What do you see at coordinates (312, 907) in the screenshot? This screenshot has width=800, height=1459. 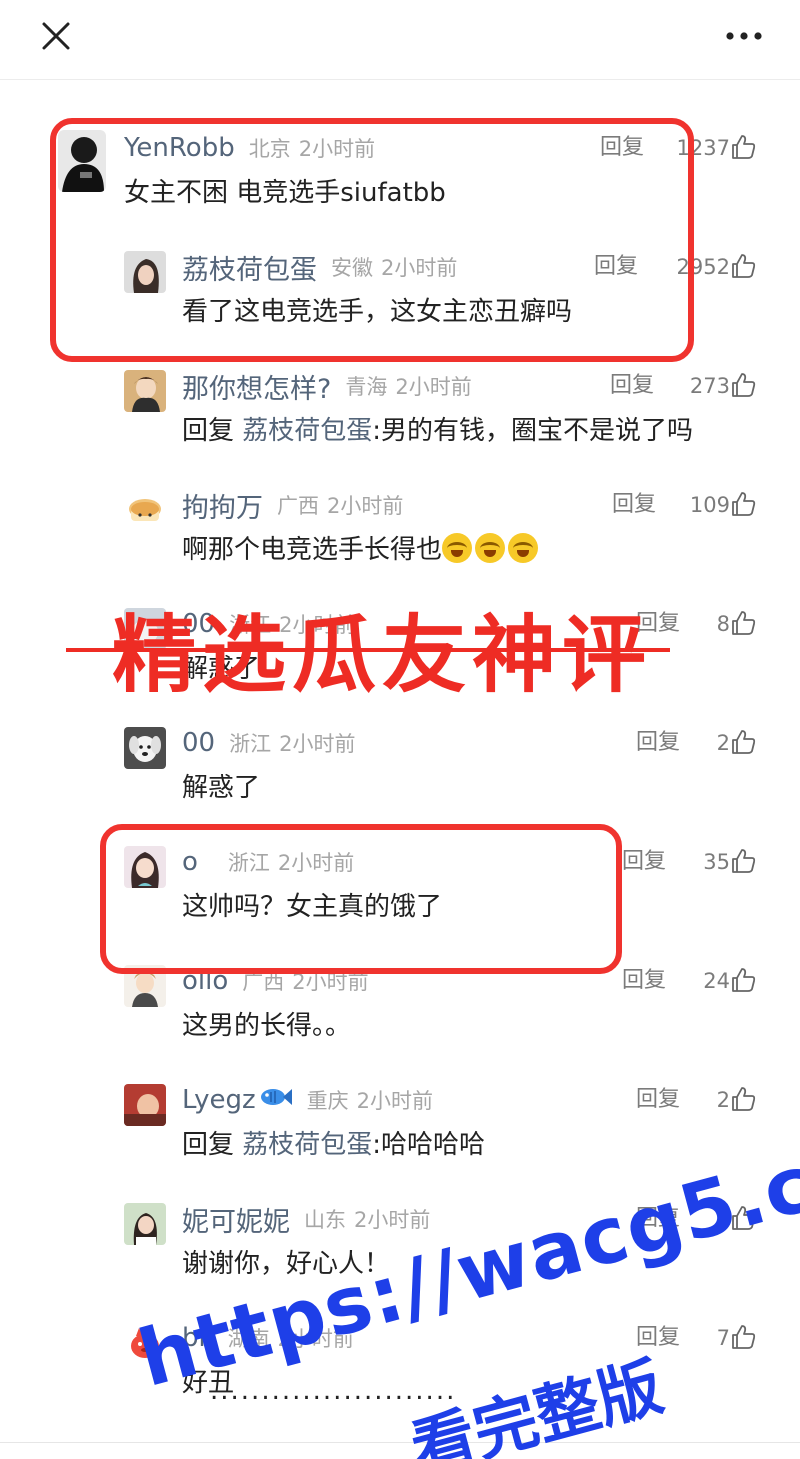 I see `comment-text: 这帅吗？女主真的饿了` at bounding box center [312, 907].